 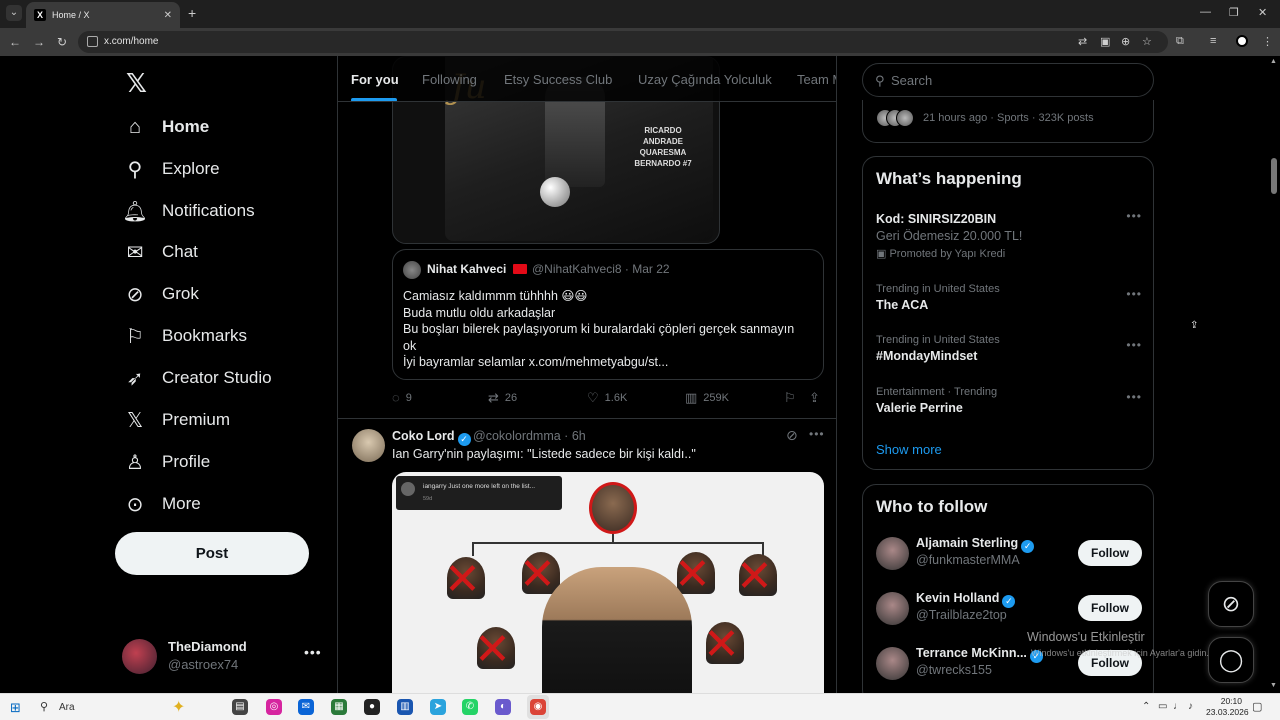 What do you see at coordinates (623, 42) in the screenshot?
I see `address-bar: x.com/home` at bounding box center [623, 42].